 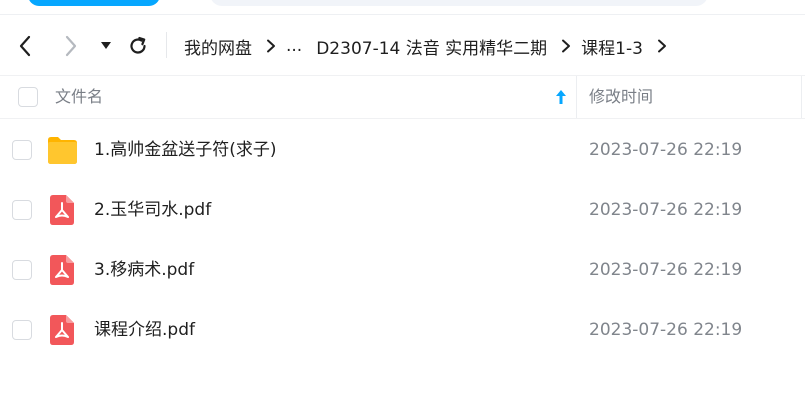 I want to click on refresh-icon, so click(x=138, y=45).